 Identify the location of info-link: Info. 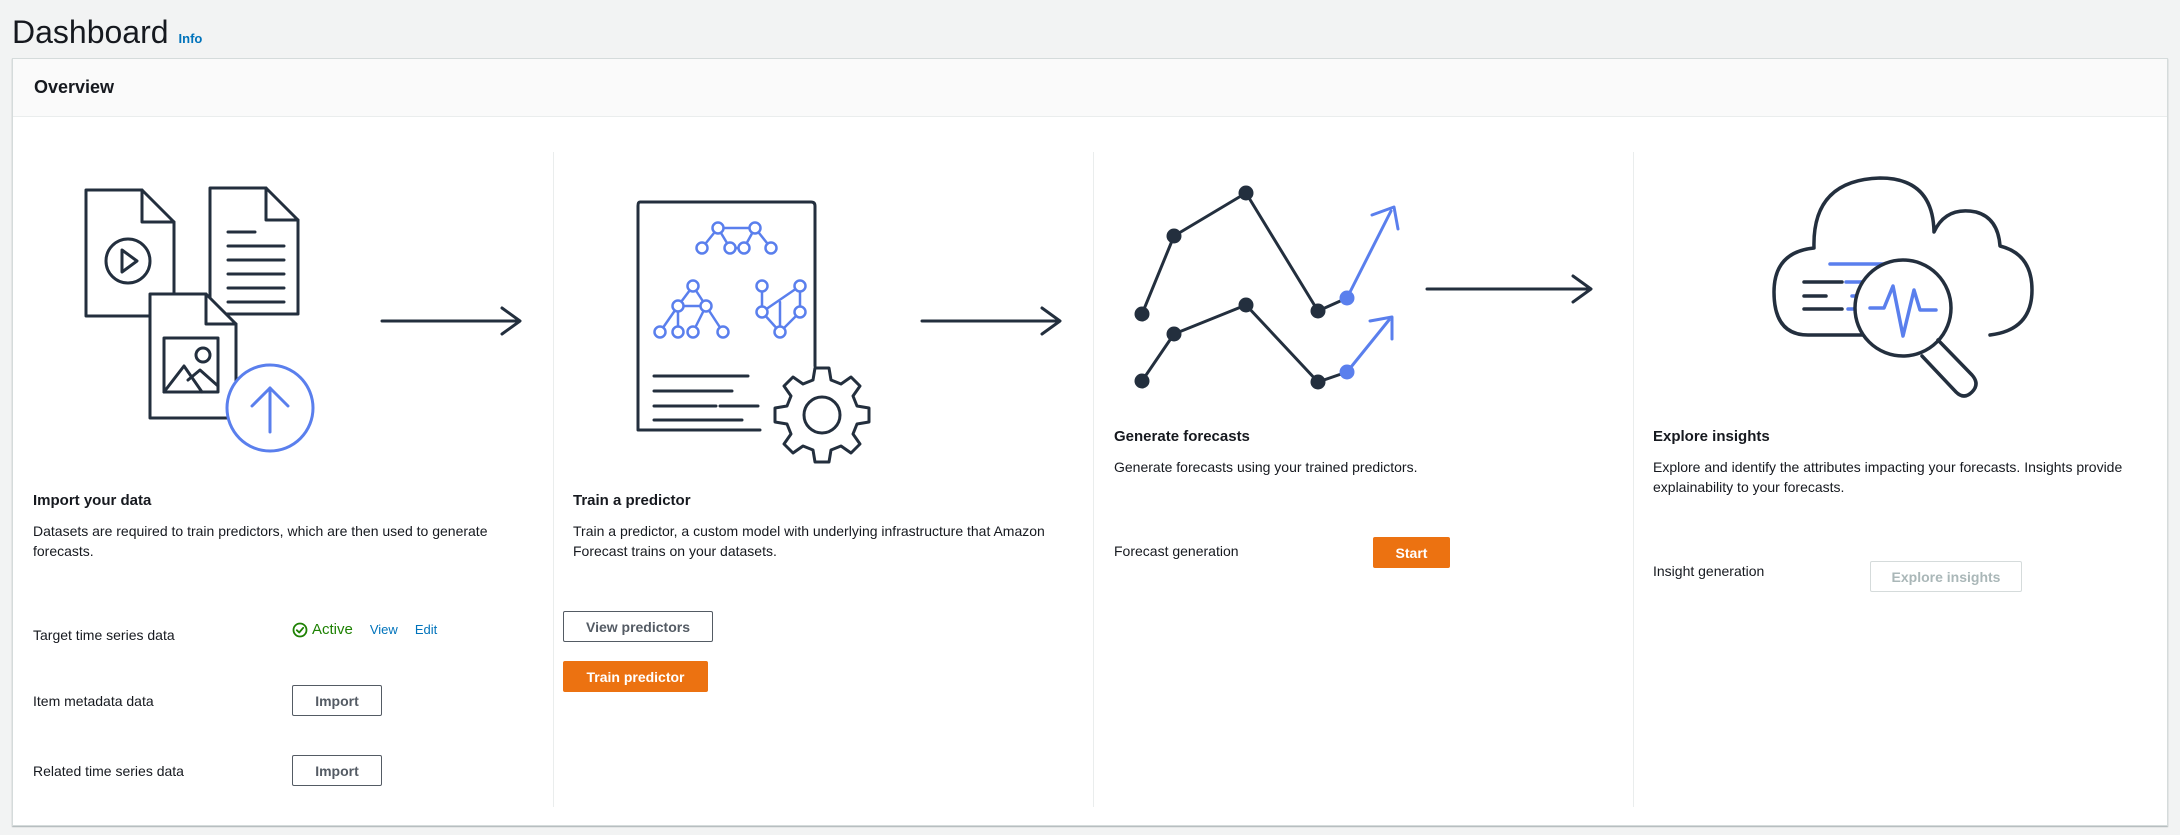
(191, 38).